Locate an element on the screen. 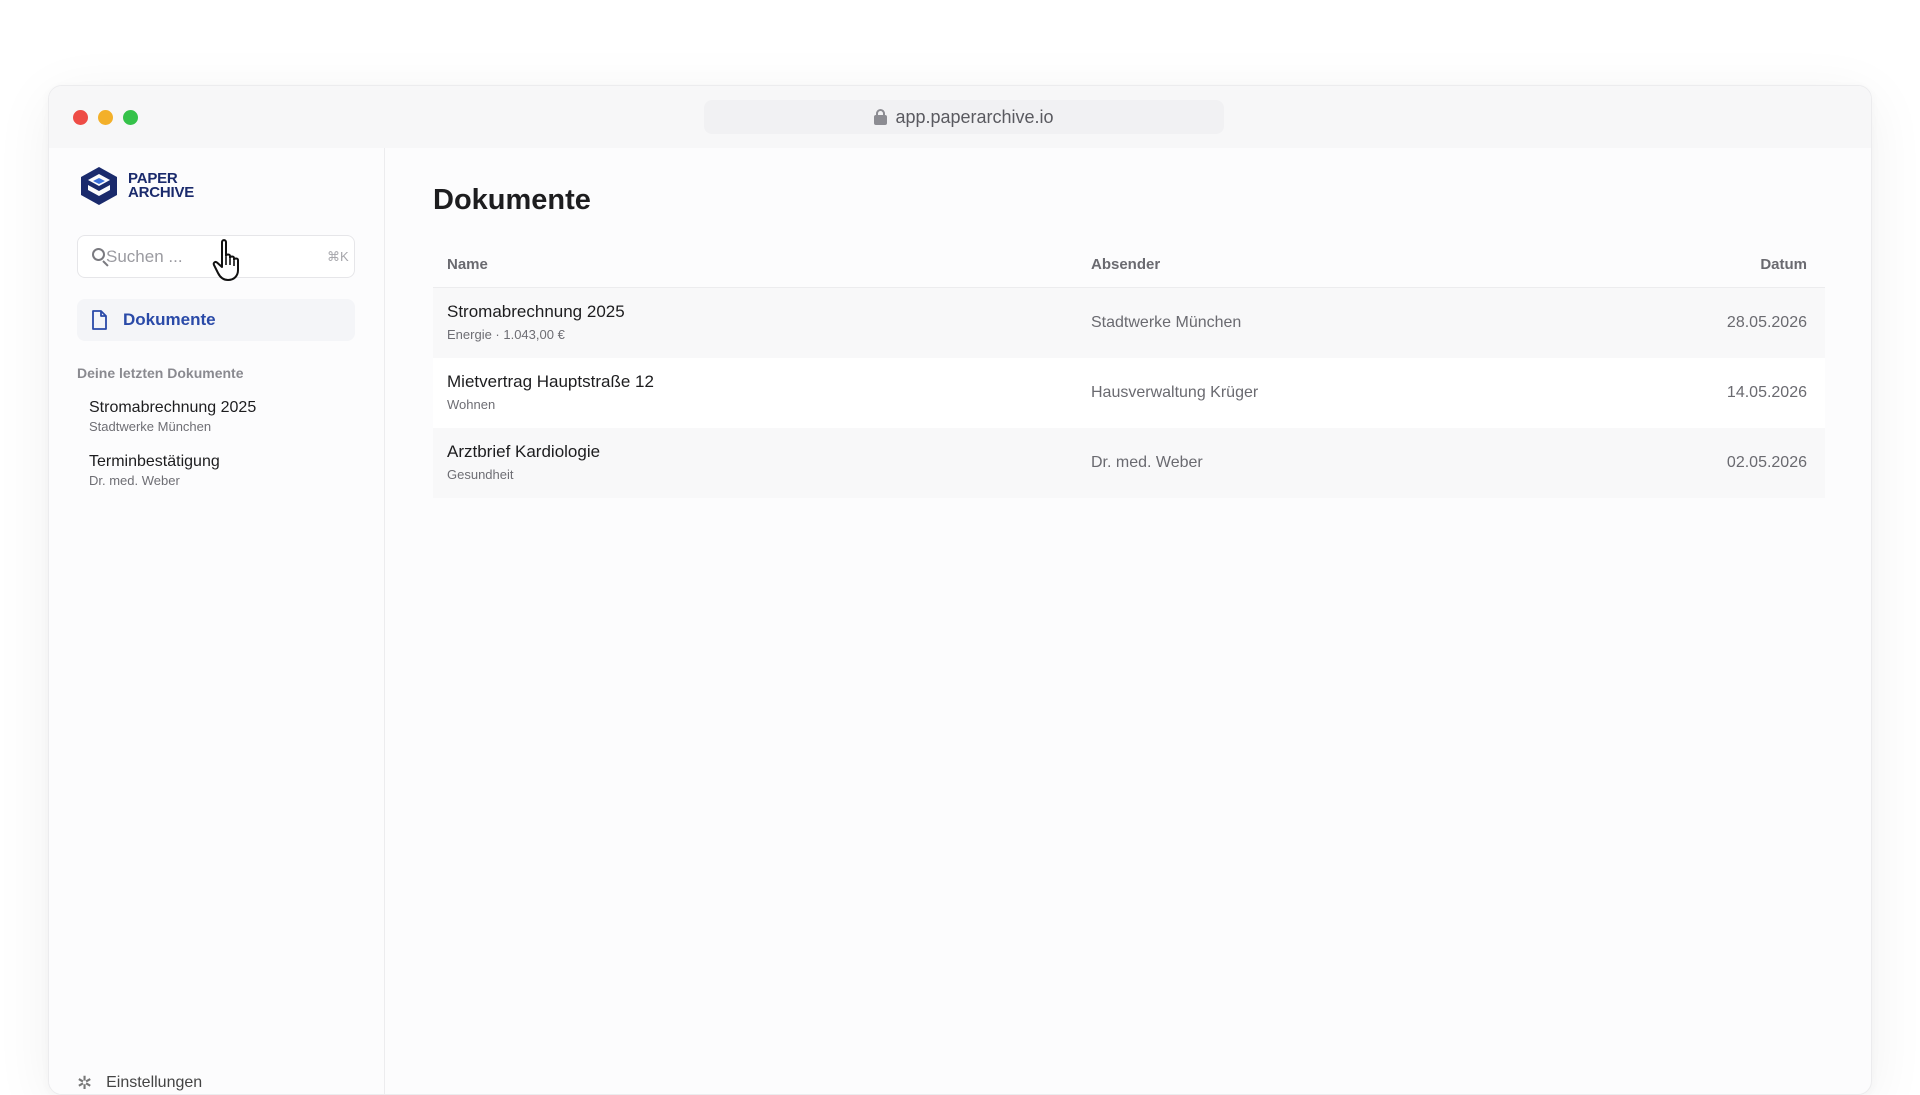  document-date: 14.05.2026 is located at coordinates (1766, 392).